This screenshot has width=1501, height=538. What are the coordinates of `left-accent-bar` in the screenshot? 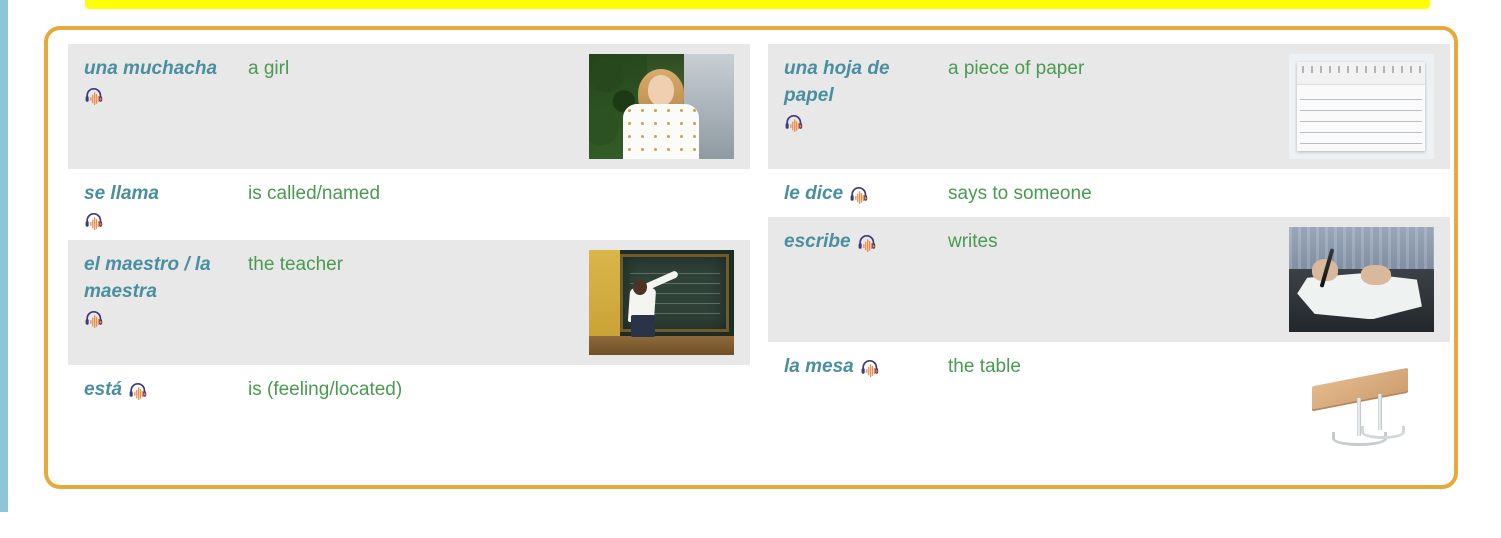 It's located at (4, 256).